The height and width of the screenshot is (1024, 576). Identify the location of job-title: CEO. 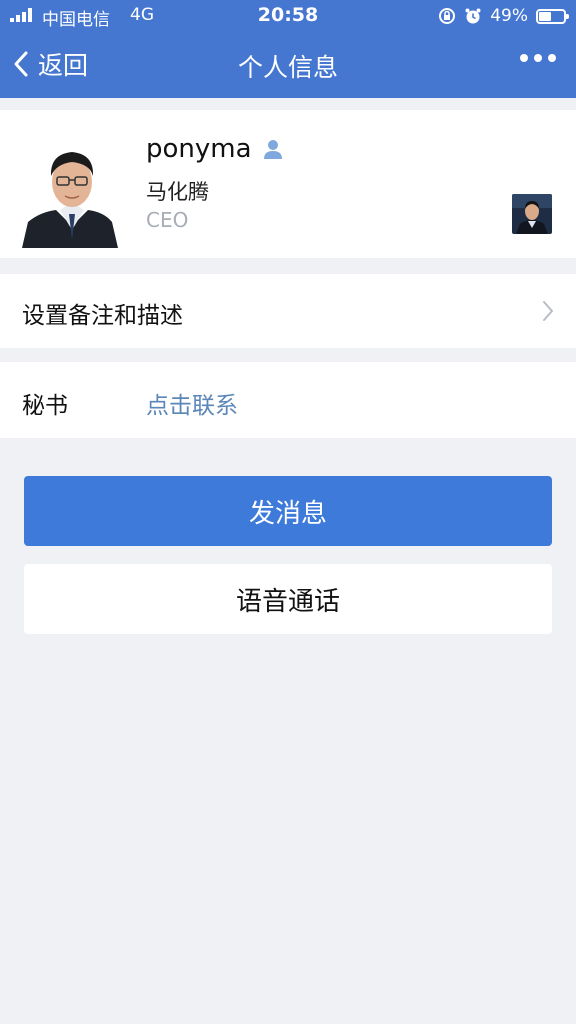
(167, 220).